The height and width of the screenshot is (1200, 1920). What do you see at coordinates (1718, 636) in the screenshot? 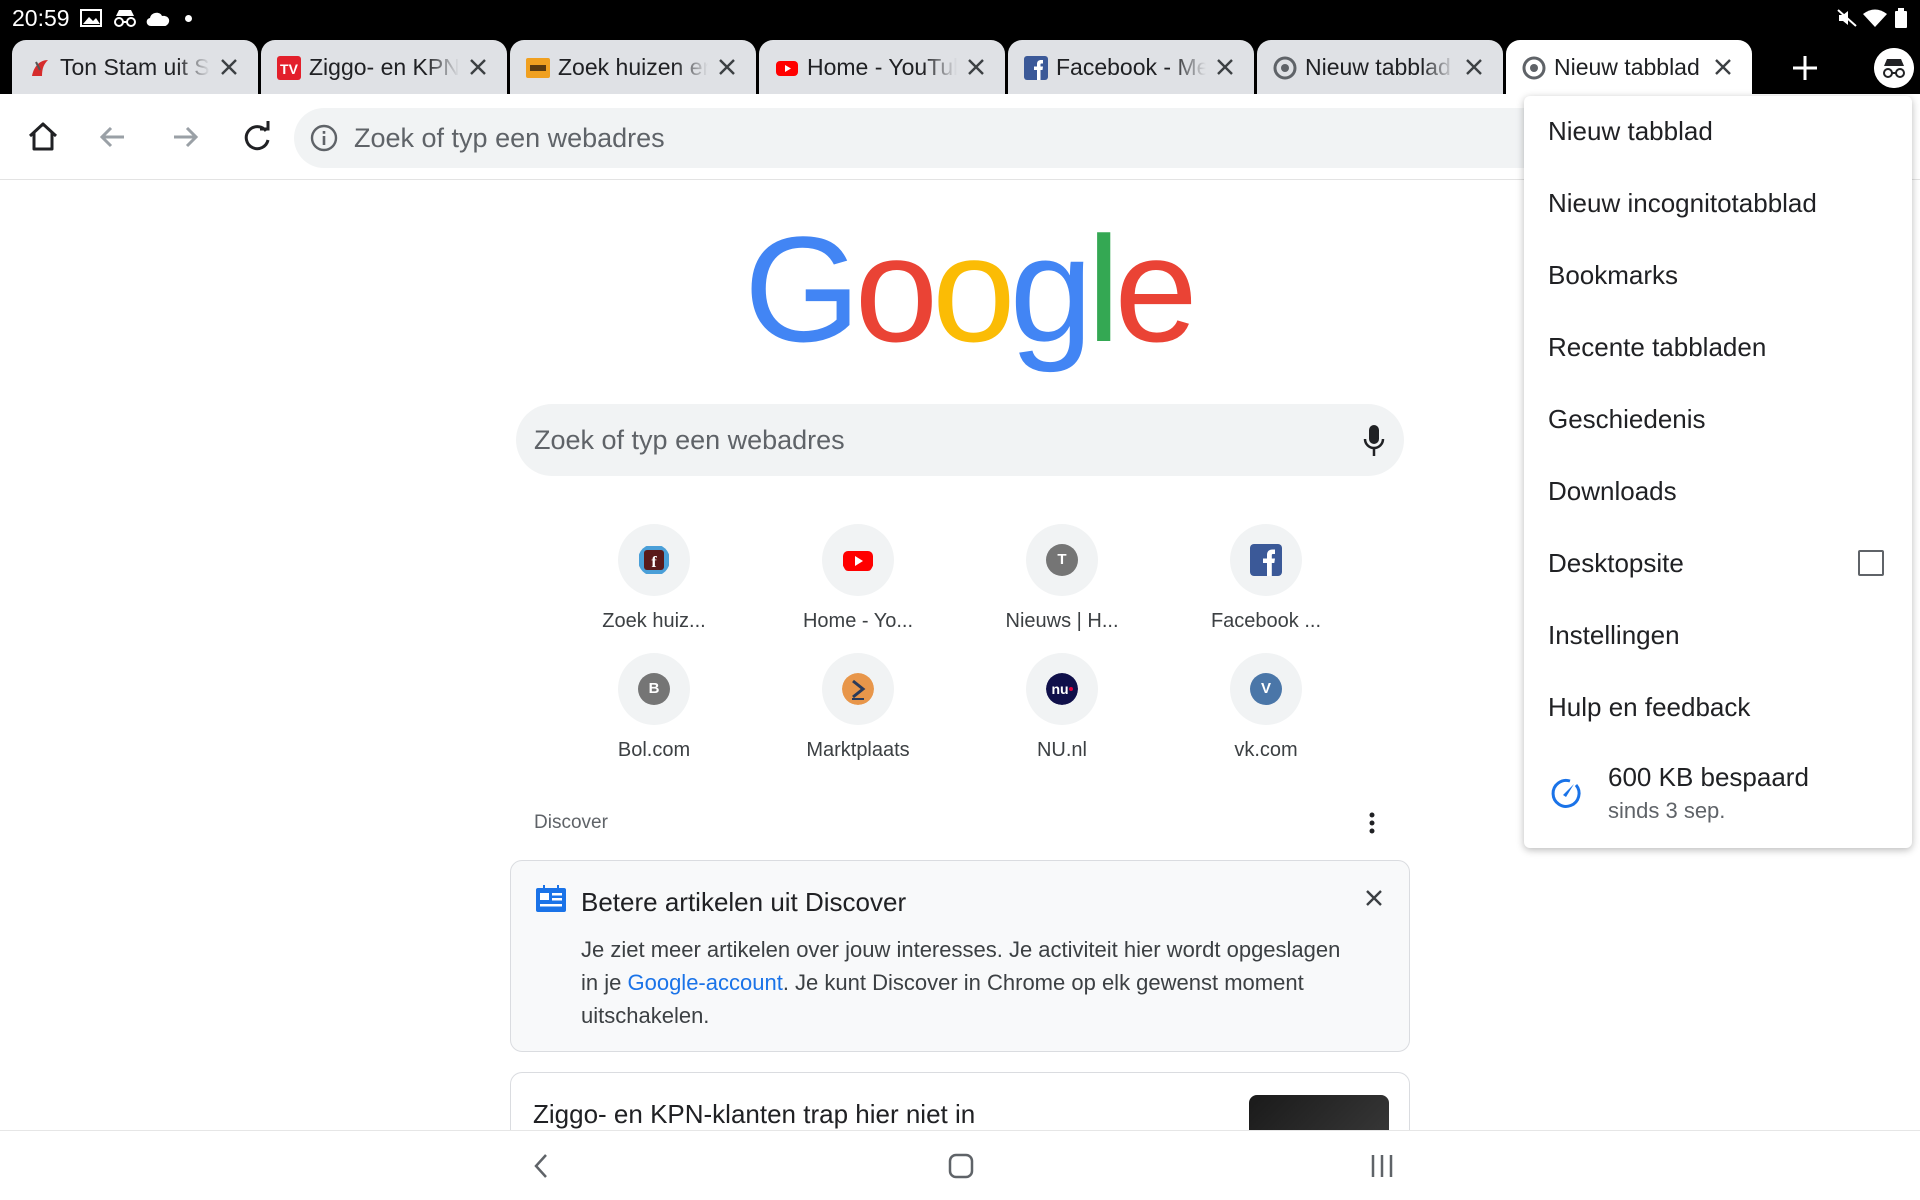
I see `menu-item-settings: Instellingen` at bounding box center [1718, 636].